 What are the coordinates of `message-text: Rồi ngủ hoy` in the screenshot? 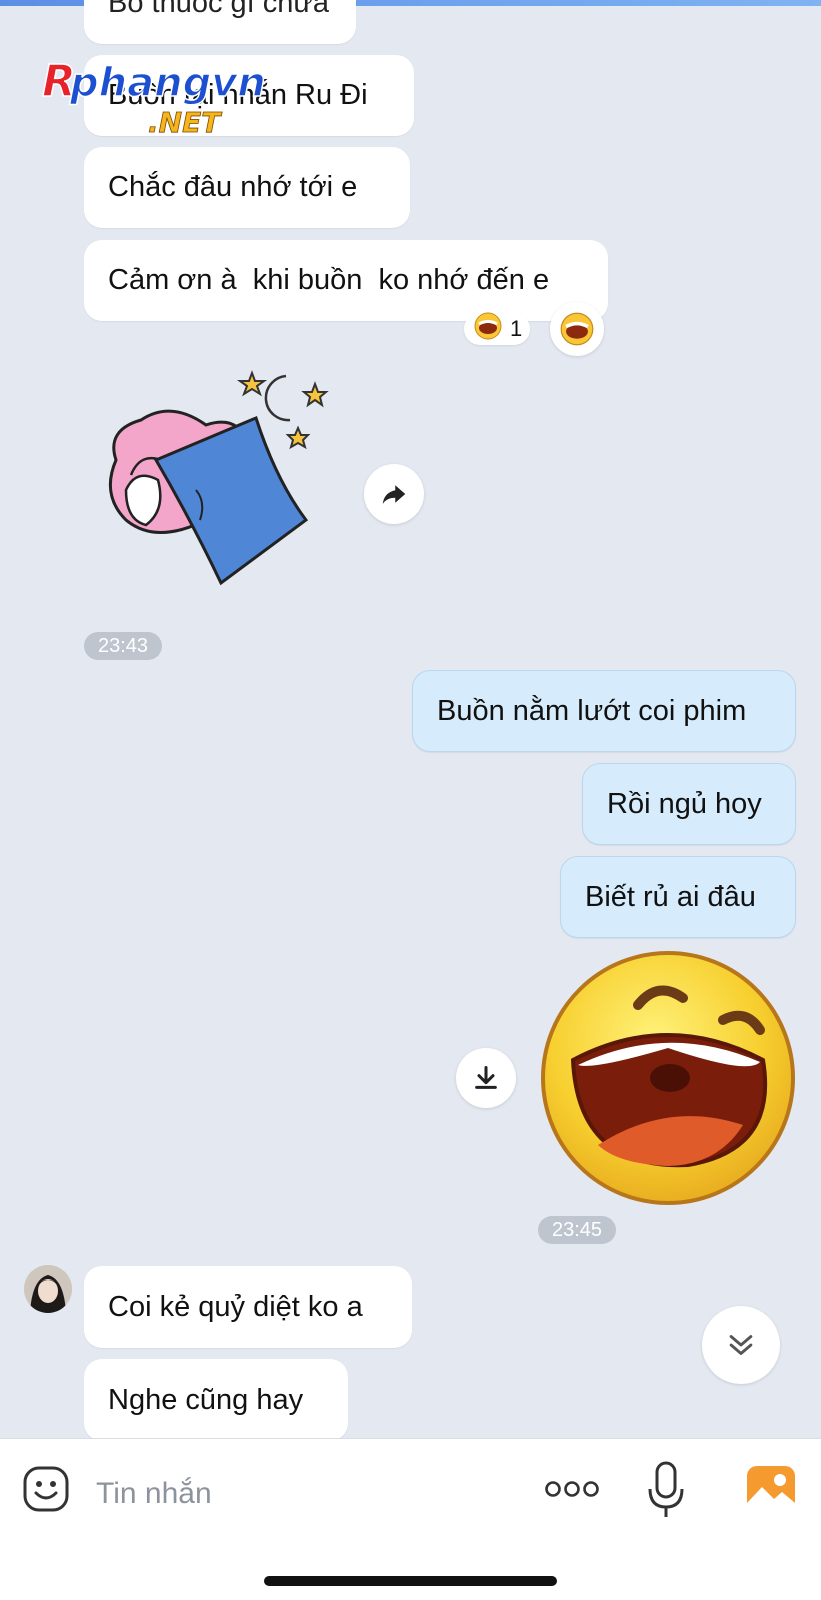 It's located at (684, 803).